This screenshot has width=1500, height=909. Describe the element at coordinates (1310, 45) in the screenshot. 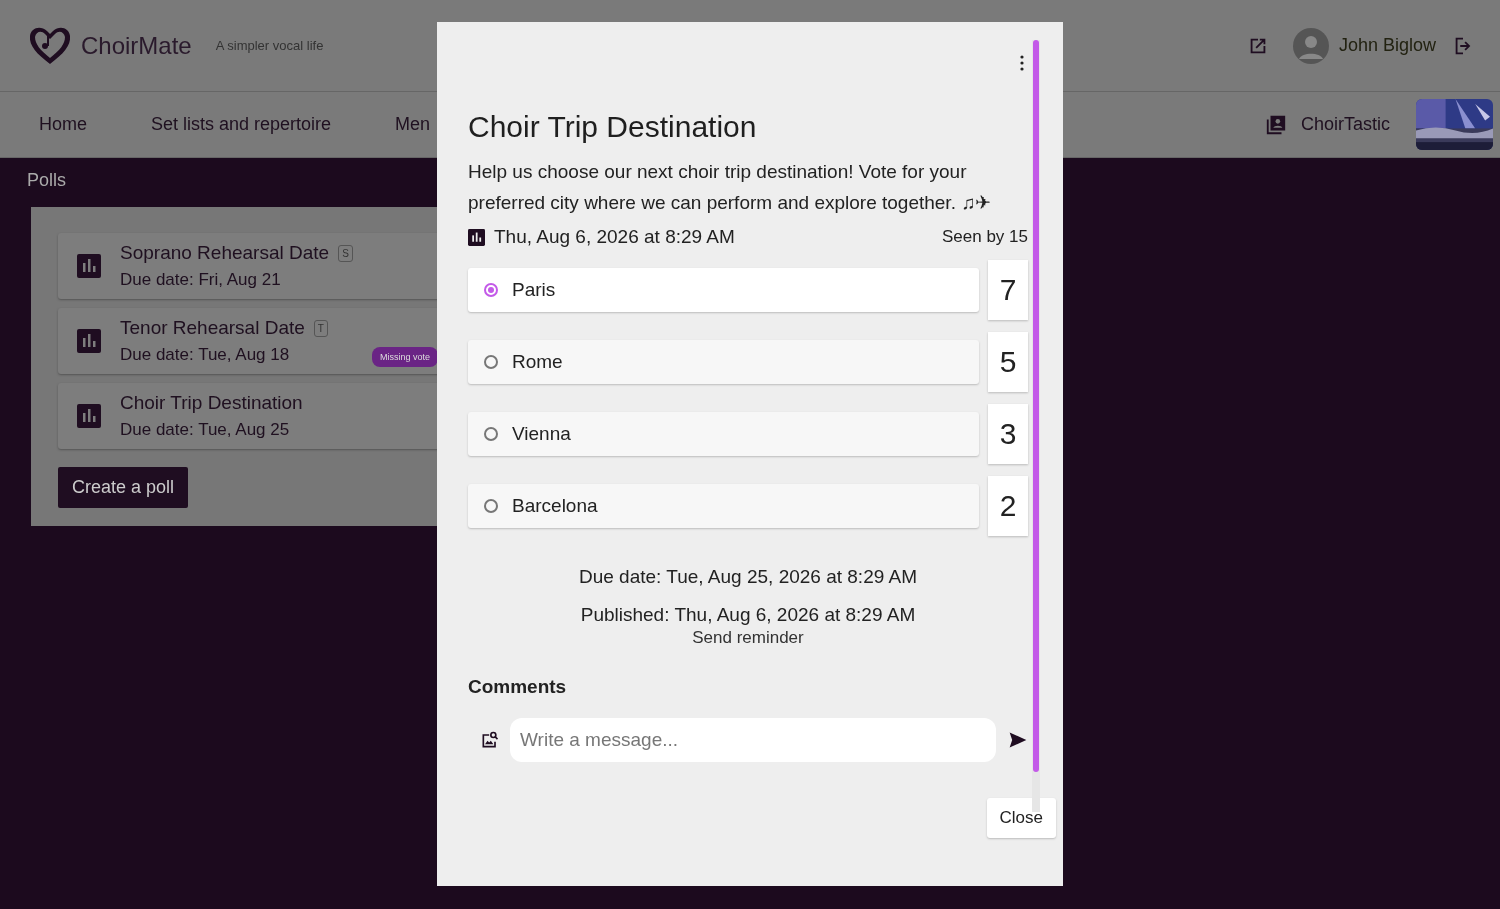

I see `avatar` at that location.